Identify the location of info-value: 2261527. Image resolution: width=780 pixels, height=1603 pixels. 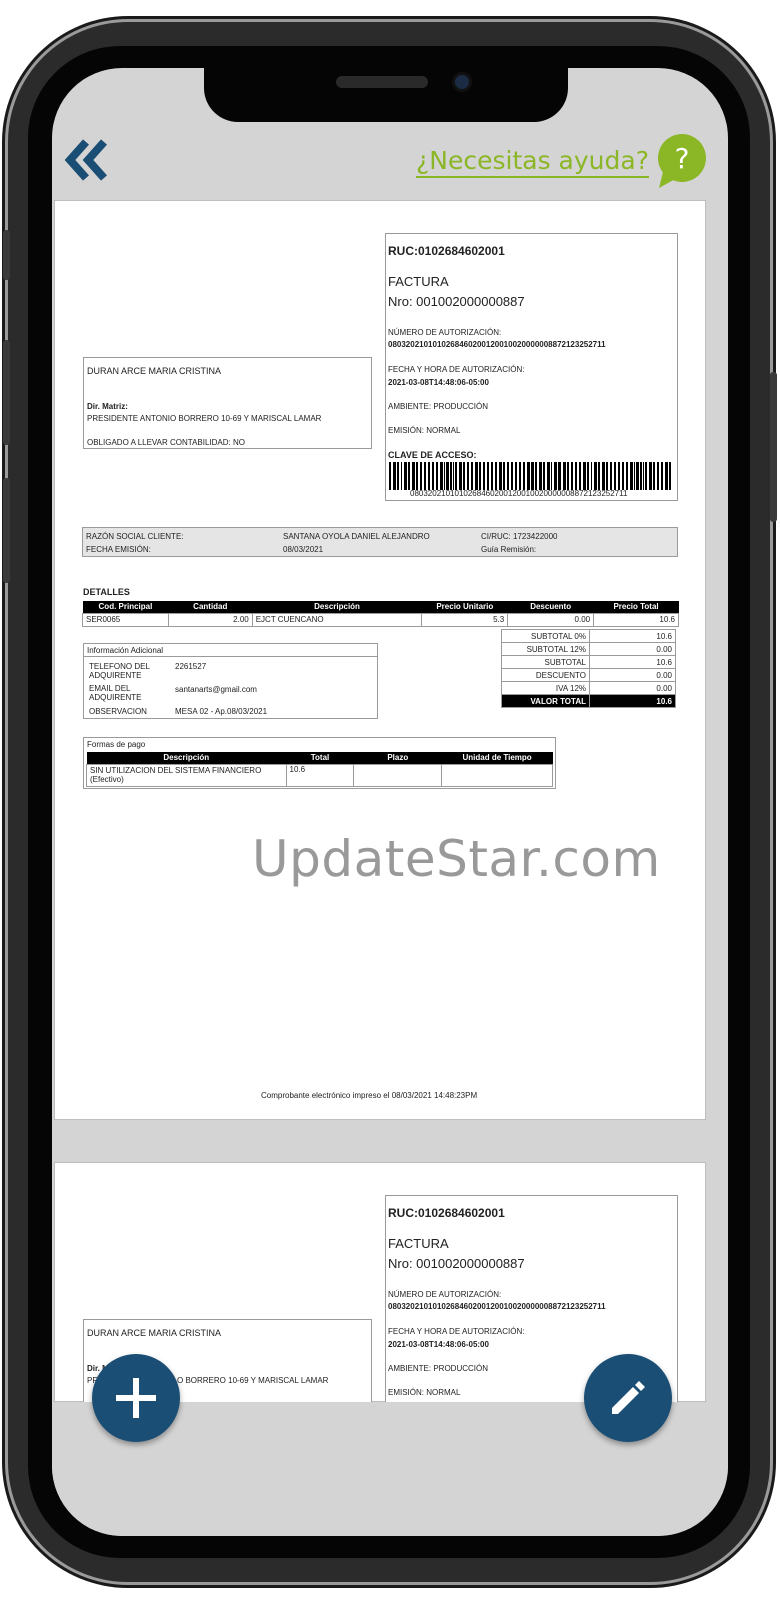
(191, 666).